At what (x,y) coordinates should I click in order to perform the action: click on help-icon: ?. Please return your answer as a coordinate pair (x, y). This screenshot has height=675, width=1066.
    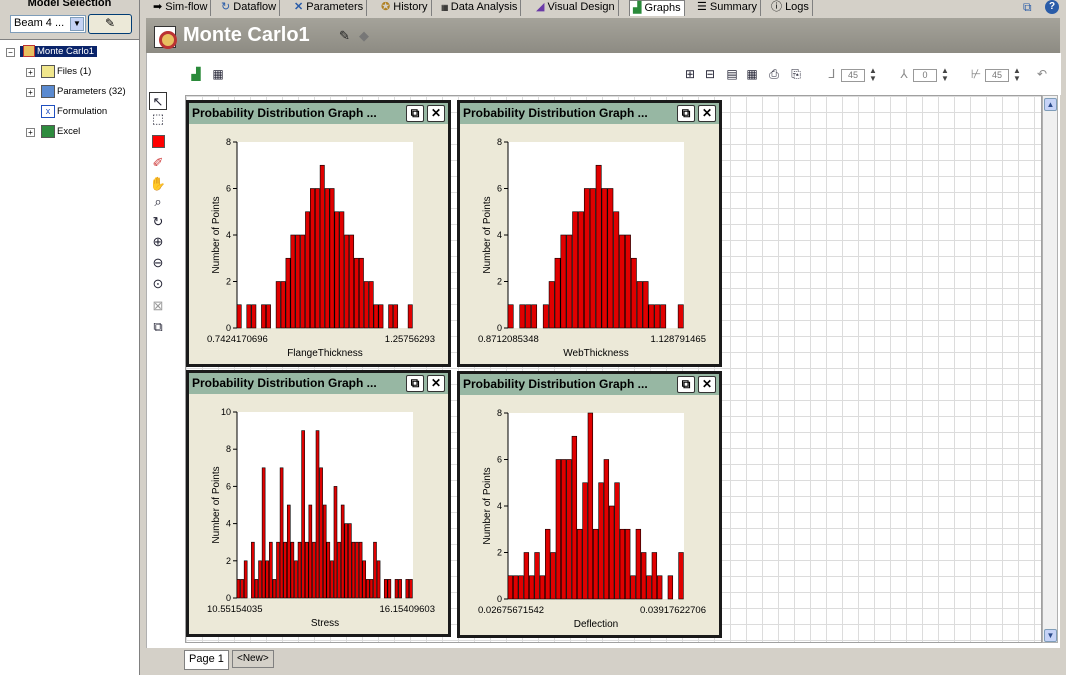
    Looking at the image, I should click on (1052, 7).